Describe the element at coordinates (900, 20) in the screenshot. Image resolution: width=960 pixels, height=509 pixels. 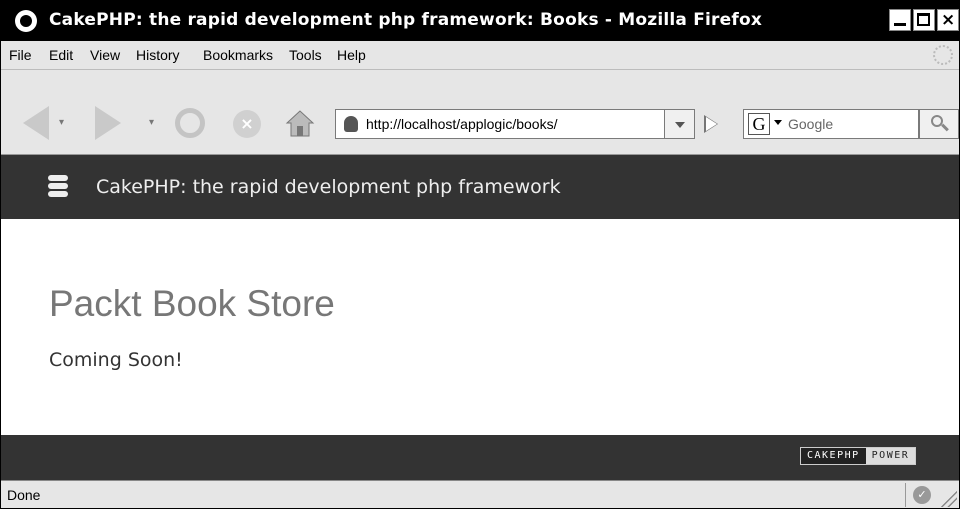
I see `minimize-button` at that location.